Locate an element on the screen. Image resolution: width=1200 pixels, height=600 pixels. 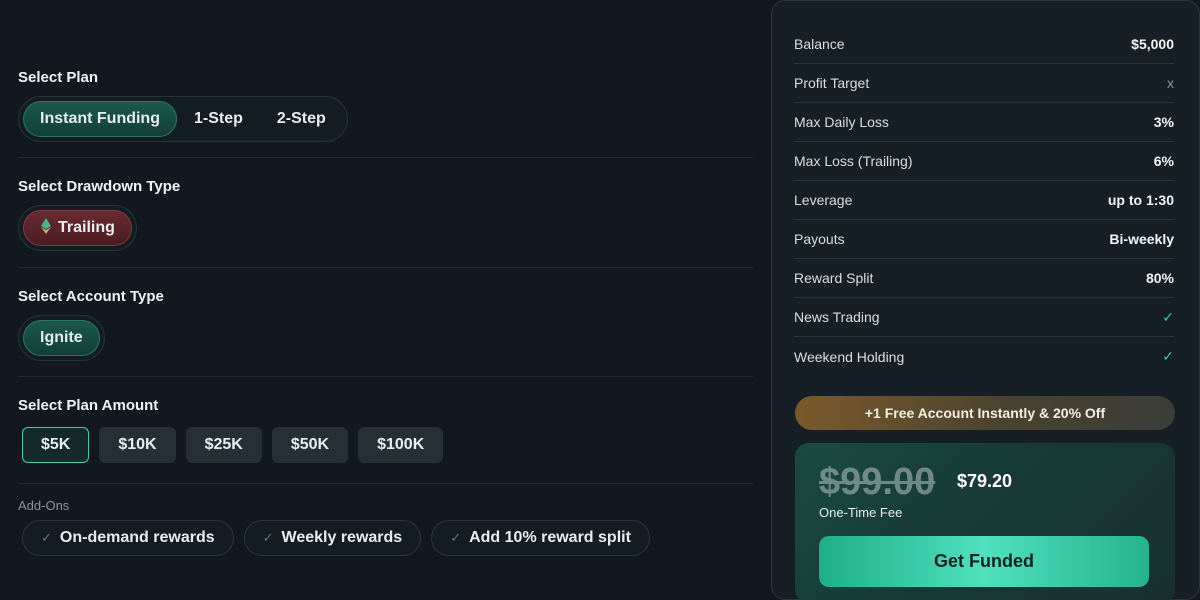
trailing-icon is located at coordinates (46, 228).